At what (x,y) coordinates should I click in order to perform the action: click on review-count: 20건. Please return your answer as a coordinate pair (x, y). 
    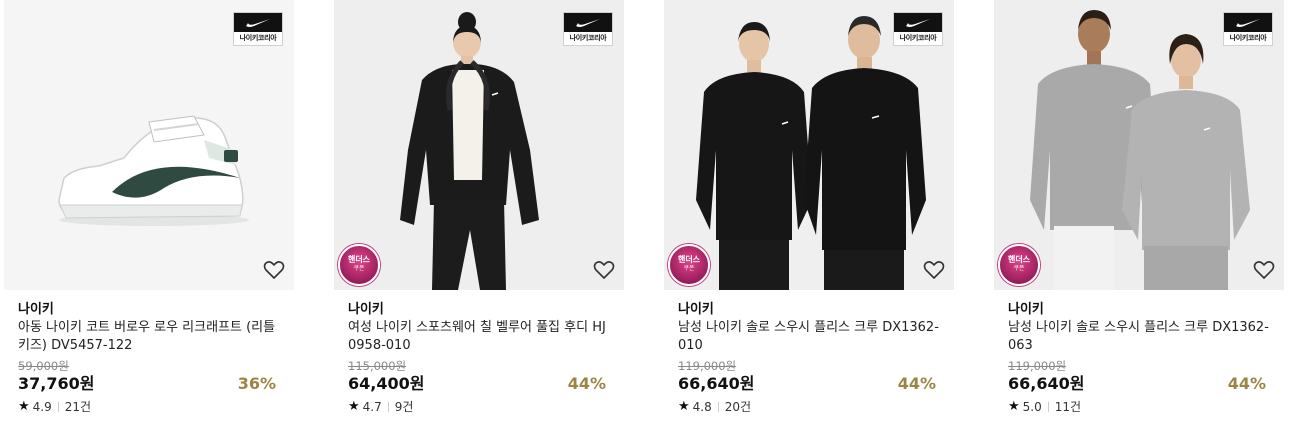
    Looking at the image, I should click on (738, 407).